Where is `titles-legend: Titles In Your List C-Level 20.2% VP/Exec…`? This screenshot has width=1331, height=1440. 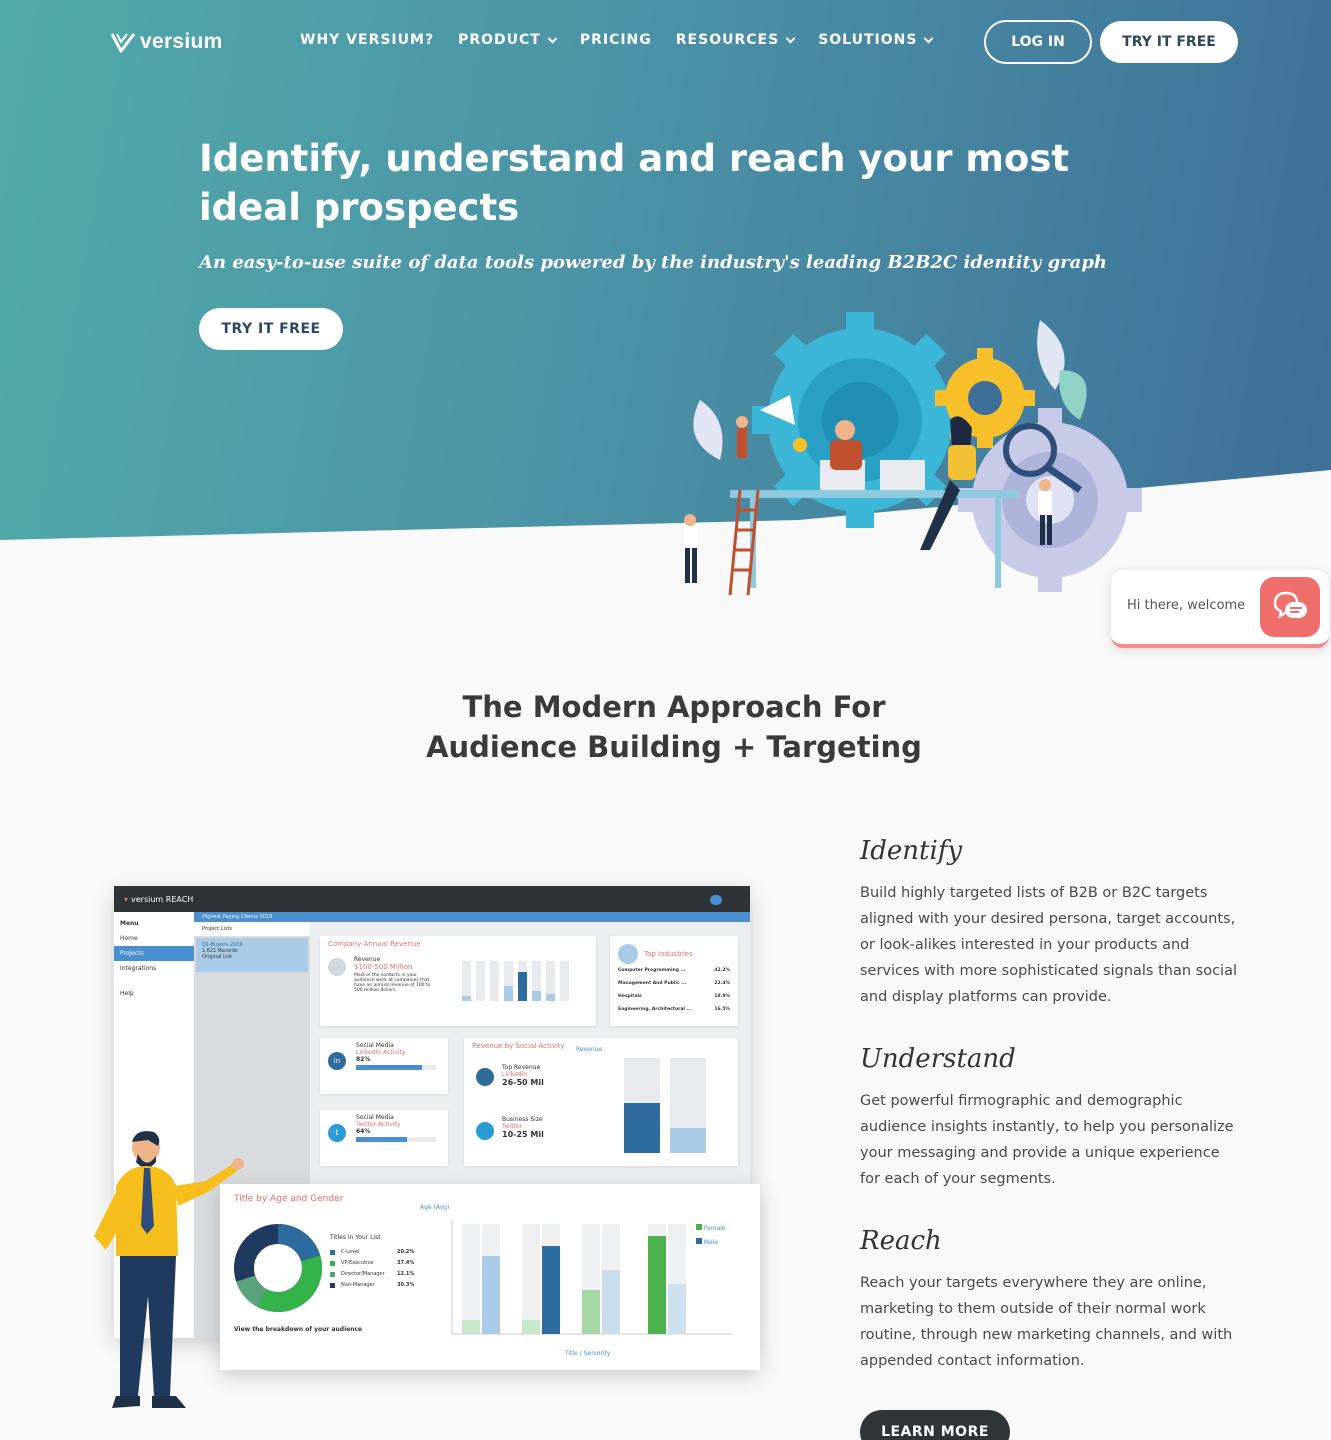
titles-legend: Titles In Your List C-Level 20.2% VP/Exec… is located at coordinates (372, 1262).